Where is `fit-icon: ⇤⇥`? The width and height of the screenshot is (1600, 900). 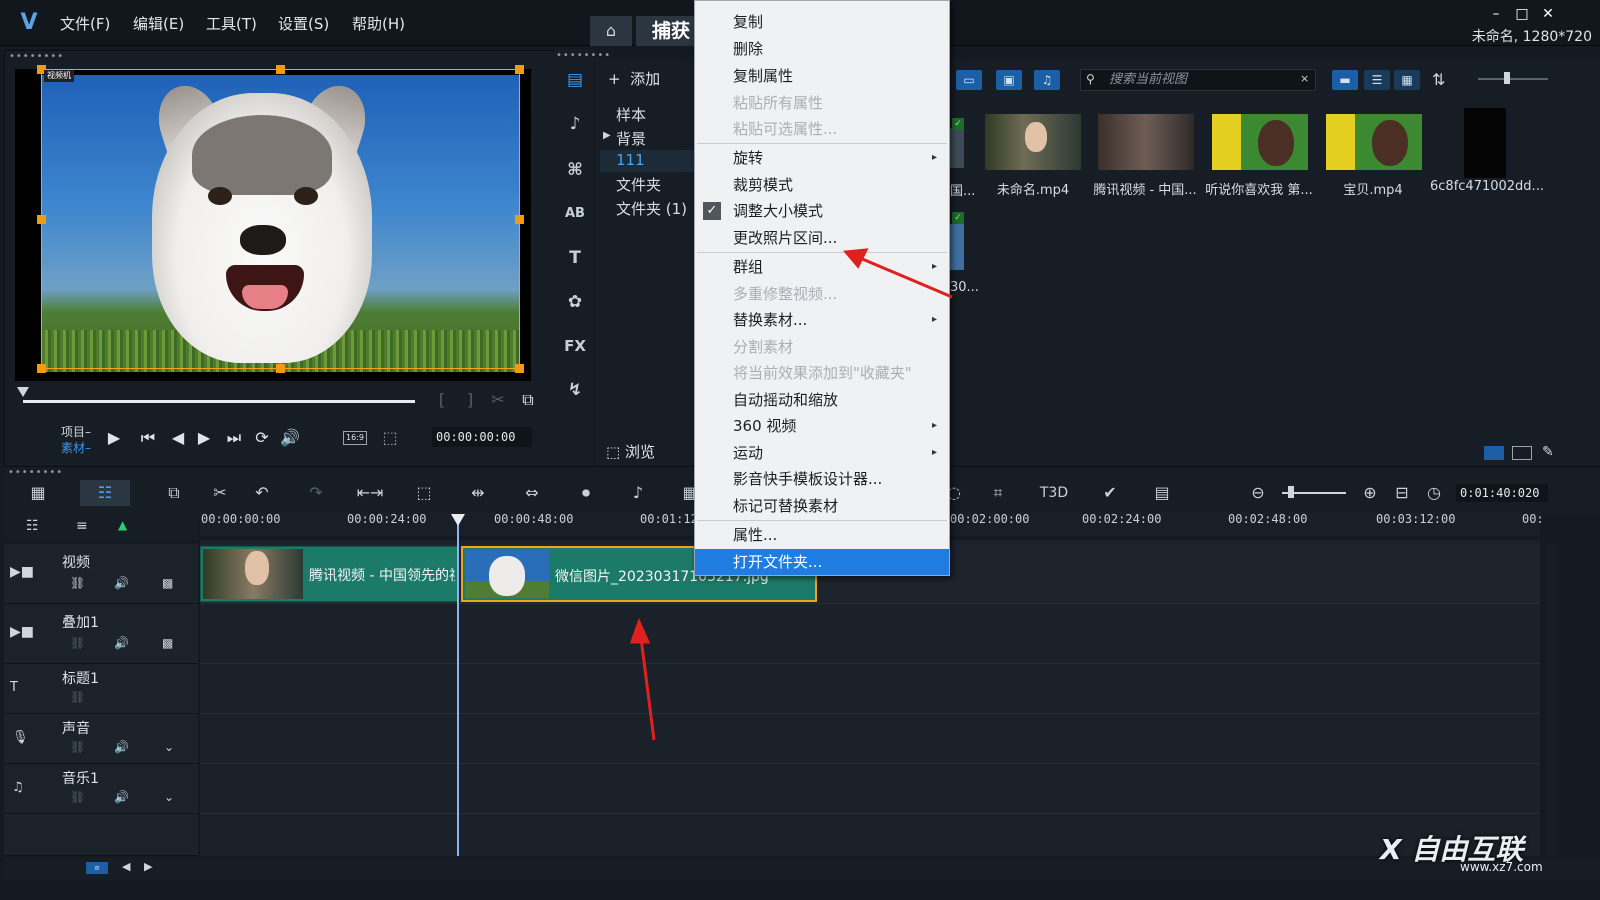
fit-icon: ⇤⇥ is located at coordinates (370, 493).